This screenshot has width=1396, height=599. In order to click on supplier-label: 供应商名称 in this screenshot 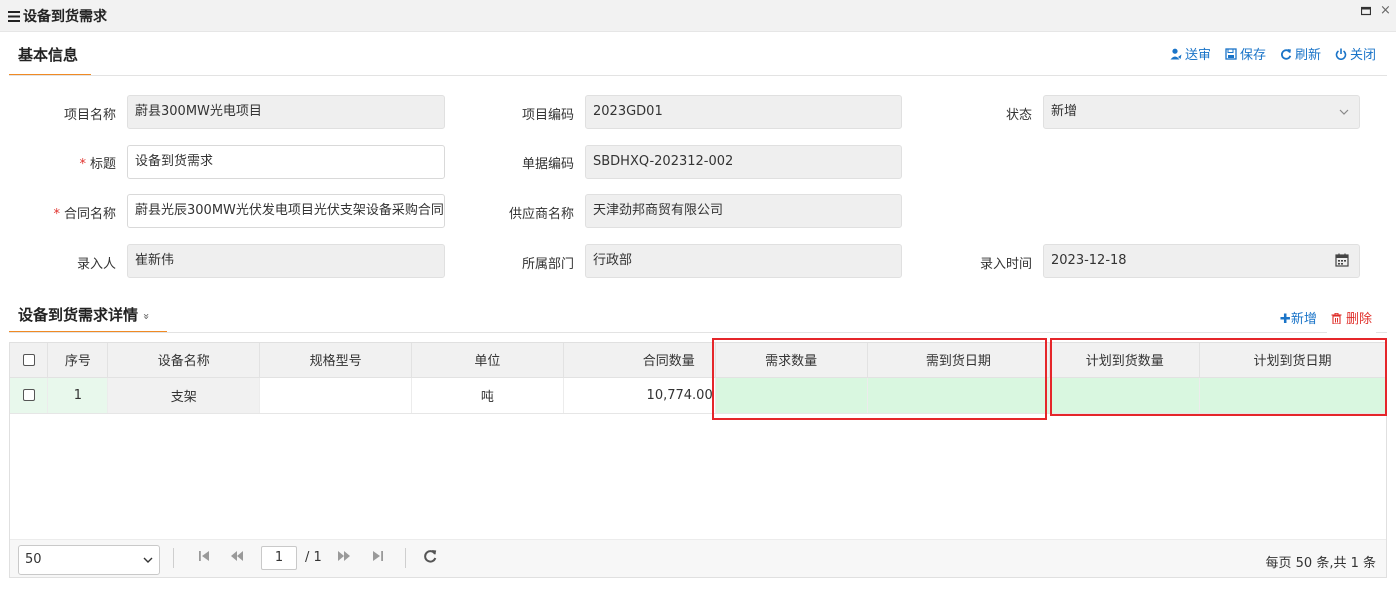, I will do `click(541, 214)`.